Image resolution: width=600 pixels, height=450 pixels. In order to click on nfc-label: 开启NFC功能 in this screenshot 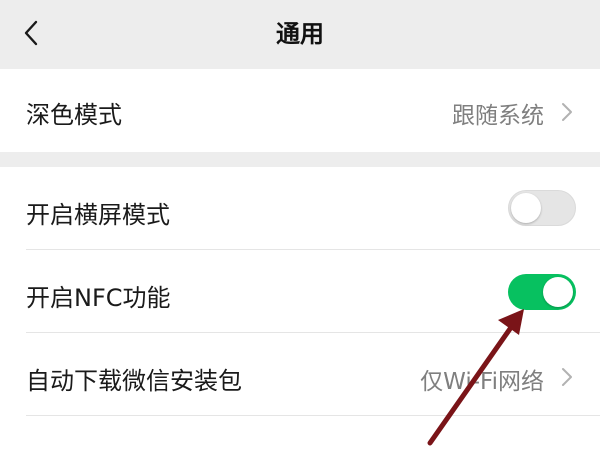, I will do `click(98, 298)`.